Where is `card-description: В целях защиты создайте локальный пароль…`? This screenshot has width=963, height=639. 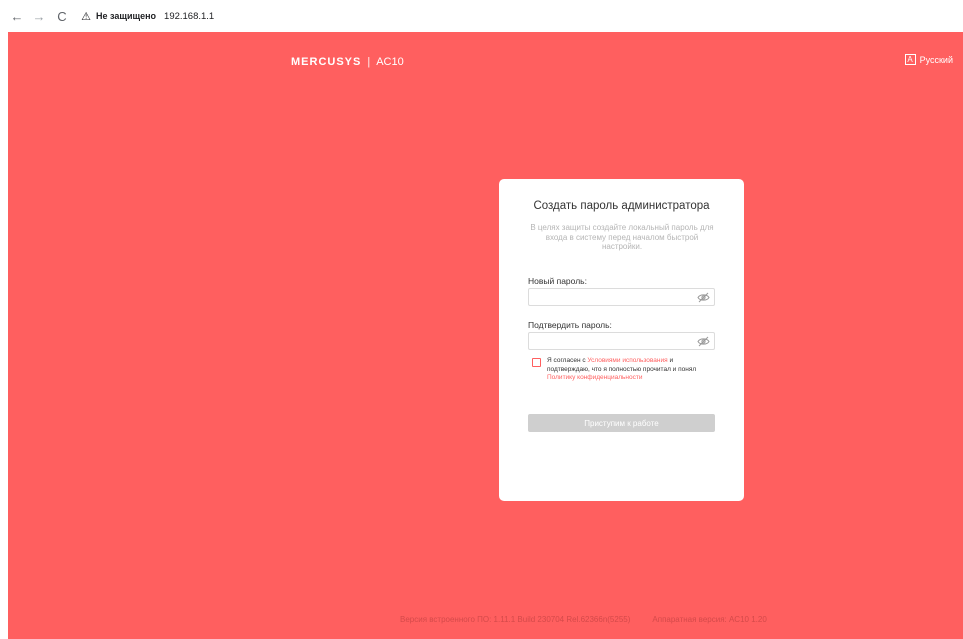 card-description: В целях защиты создайте локальный пароль… is located at coordinates (622, 237).